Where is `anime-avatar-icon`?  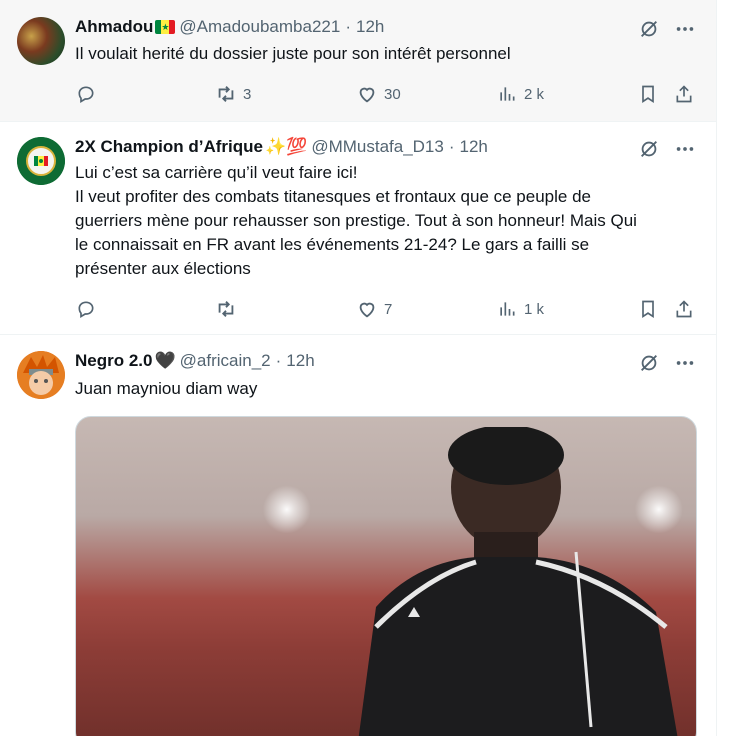
anime-avatar-icon is located at coordinates (41, 375).